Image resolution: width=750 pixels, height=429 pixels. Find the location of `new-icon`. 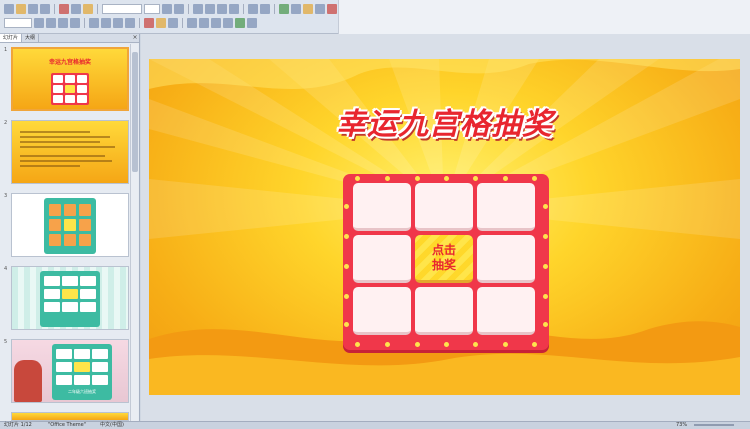

new-icon is located at coordinates (9, 9).